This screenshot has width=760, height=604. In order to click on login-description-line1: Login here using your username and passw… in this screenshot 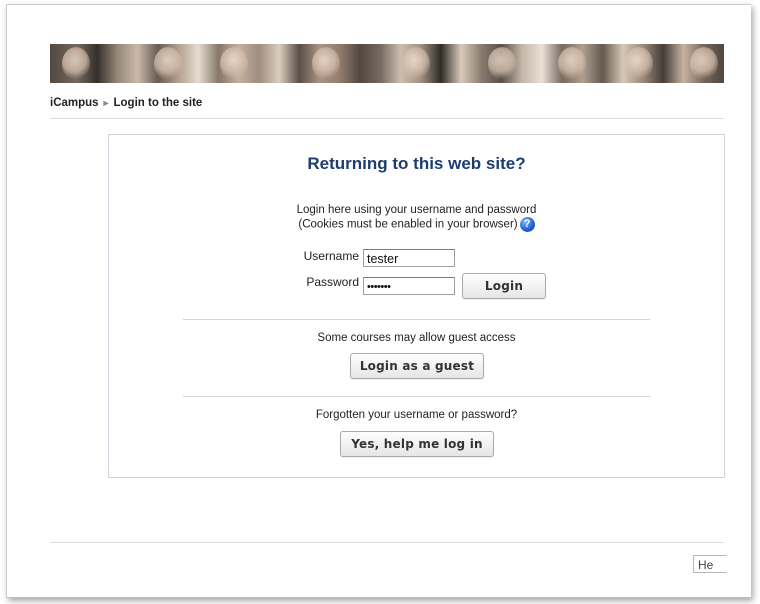, I will do `click(416, 210)`.